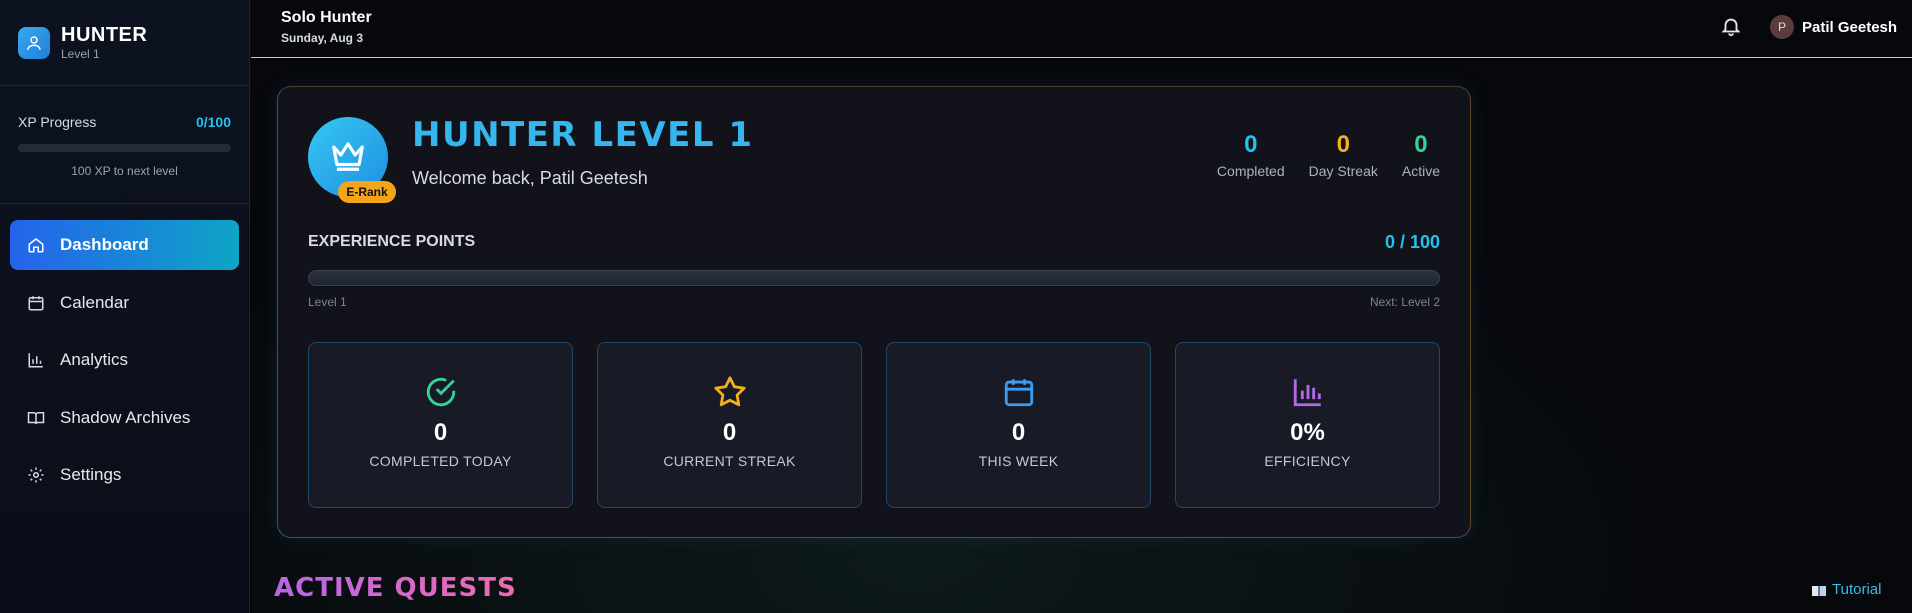 The width and height of the screenshot is (1912, 613). What do you see at coordinates (91, 475) in the screenshot?
I see `sidebar-item-label: Settings` at bounding box center [91, 475].